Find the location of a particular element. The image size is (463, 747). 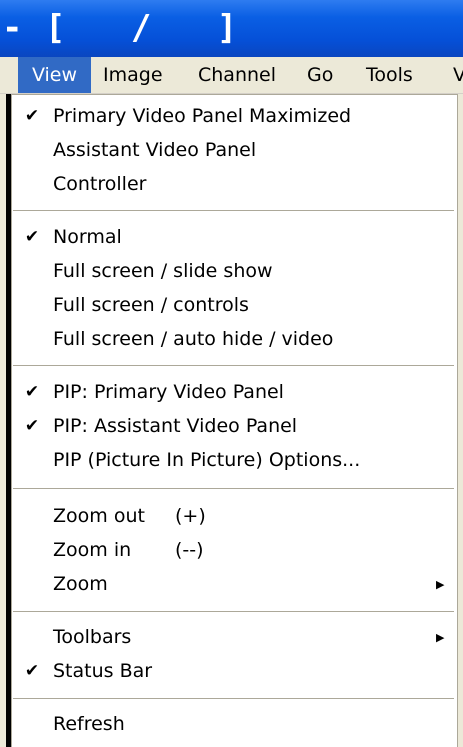

title-bar: - [ / ] is located at coordinates (231, 28).